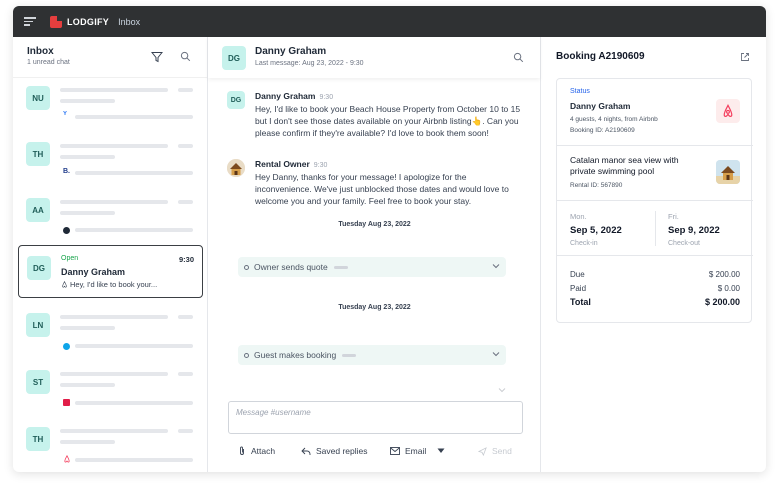 This screenshot has width=780, height=493. Describe the element at coordinates (380, 452) in the screenshot. I see `composer-toolbar: Attach Saved replies Email Send` at that location.